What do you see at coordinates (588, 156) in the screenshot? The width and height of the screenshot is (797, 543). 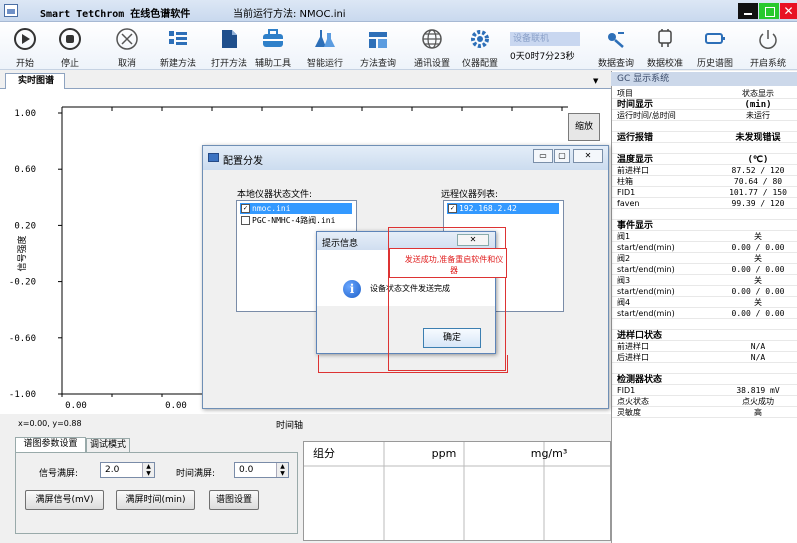 I see `close-icon: ✕` at bounding box center [588, 156].